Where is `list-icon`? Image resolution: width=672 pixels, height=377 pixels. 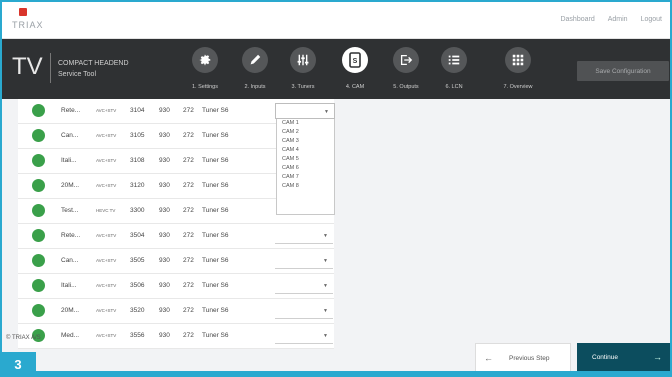 list-icon is located at coordinates (454, 60).